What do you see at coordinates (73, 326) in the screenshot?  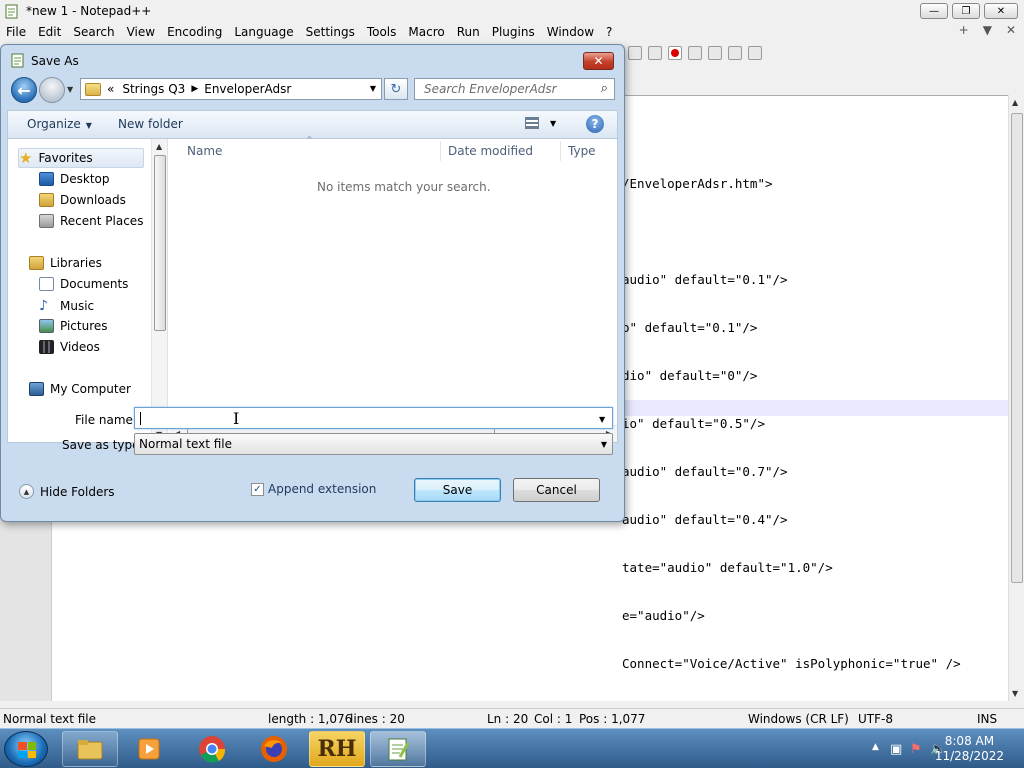 I see `nav-pictures: Pictures` at bounding box center [73, 326].